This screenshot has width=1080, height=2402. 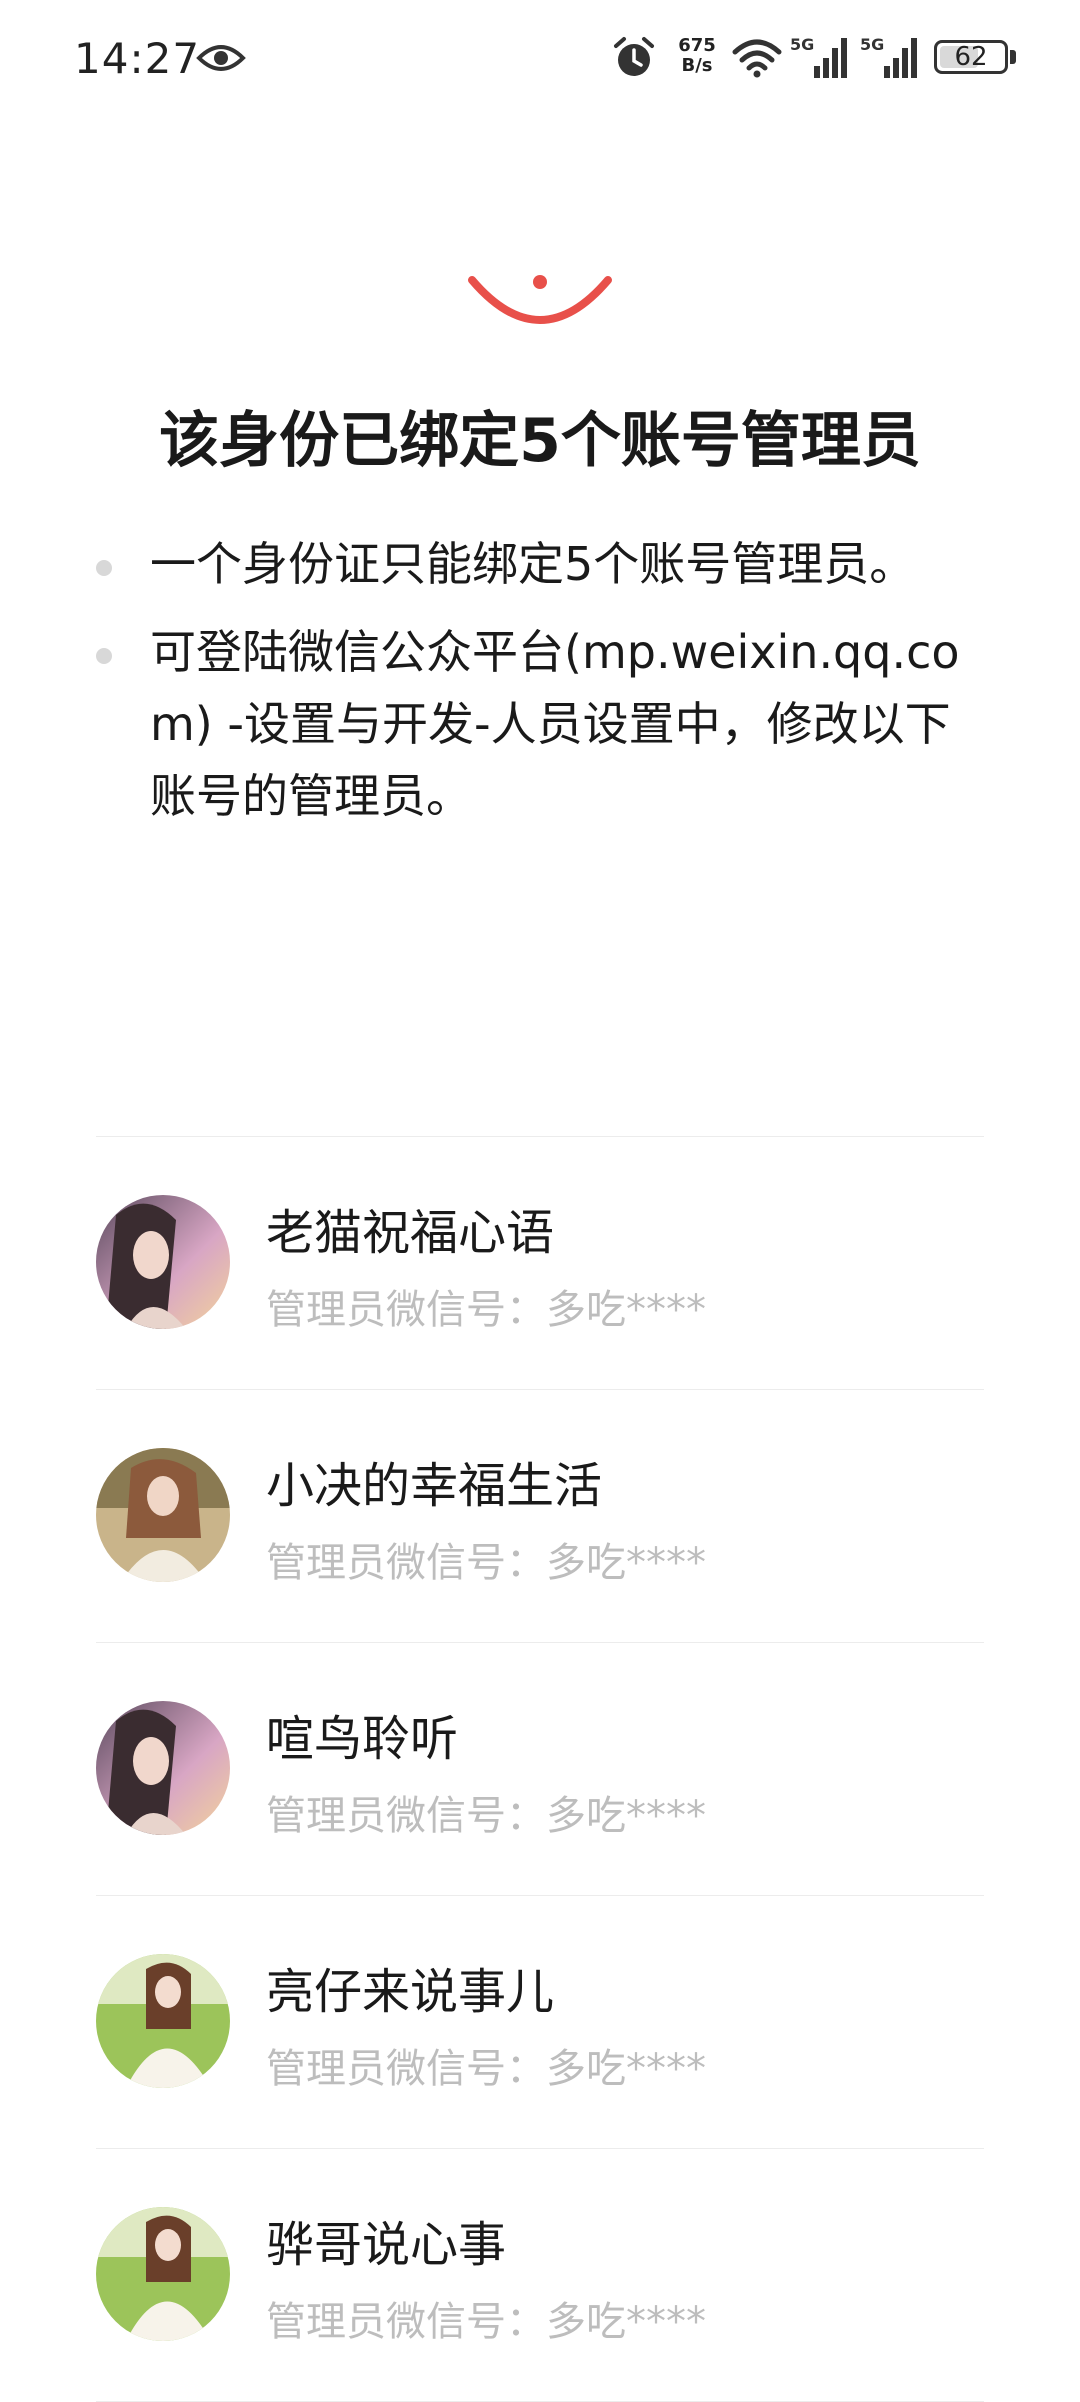 I want to click on account-name: 亮仔来说事儿, so click(x=410, y=1992).